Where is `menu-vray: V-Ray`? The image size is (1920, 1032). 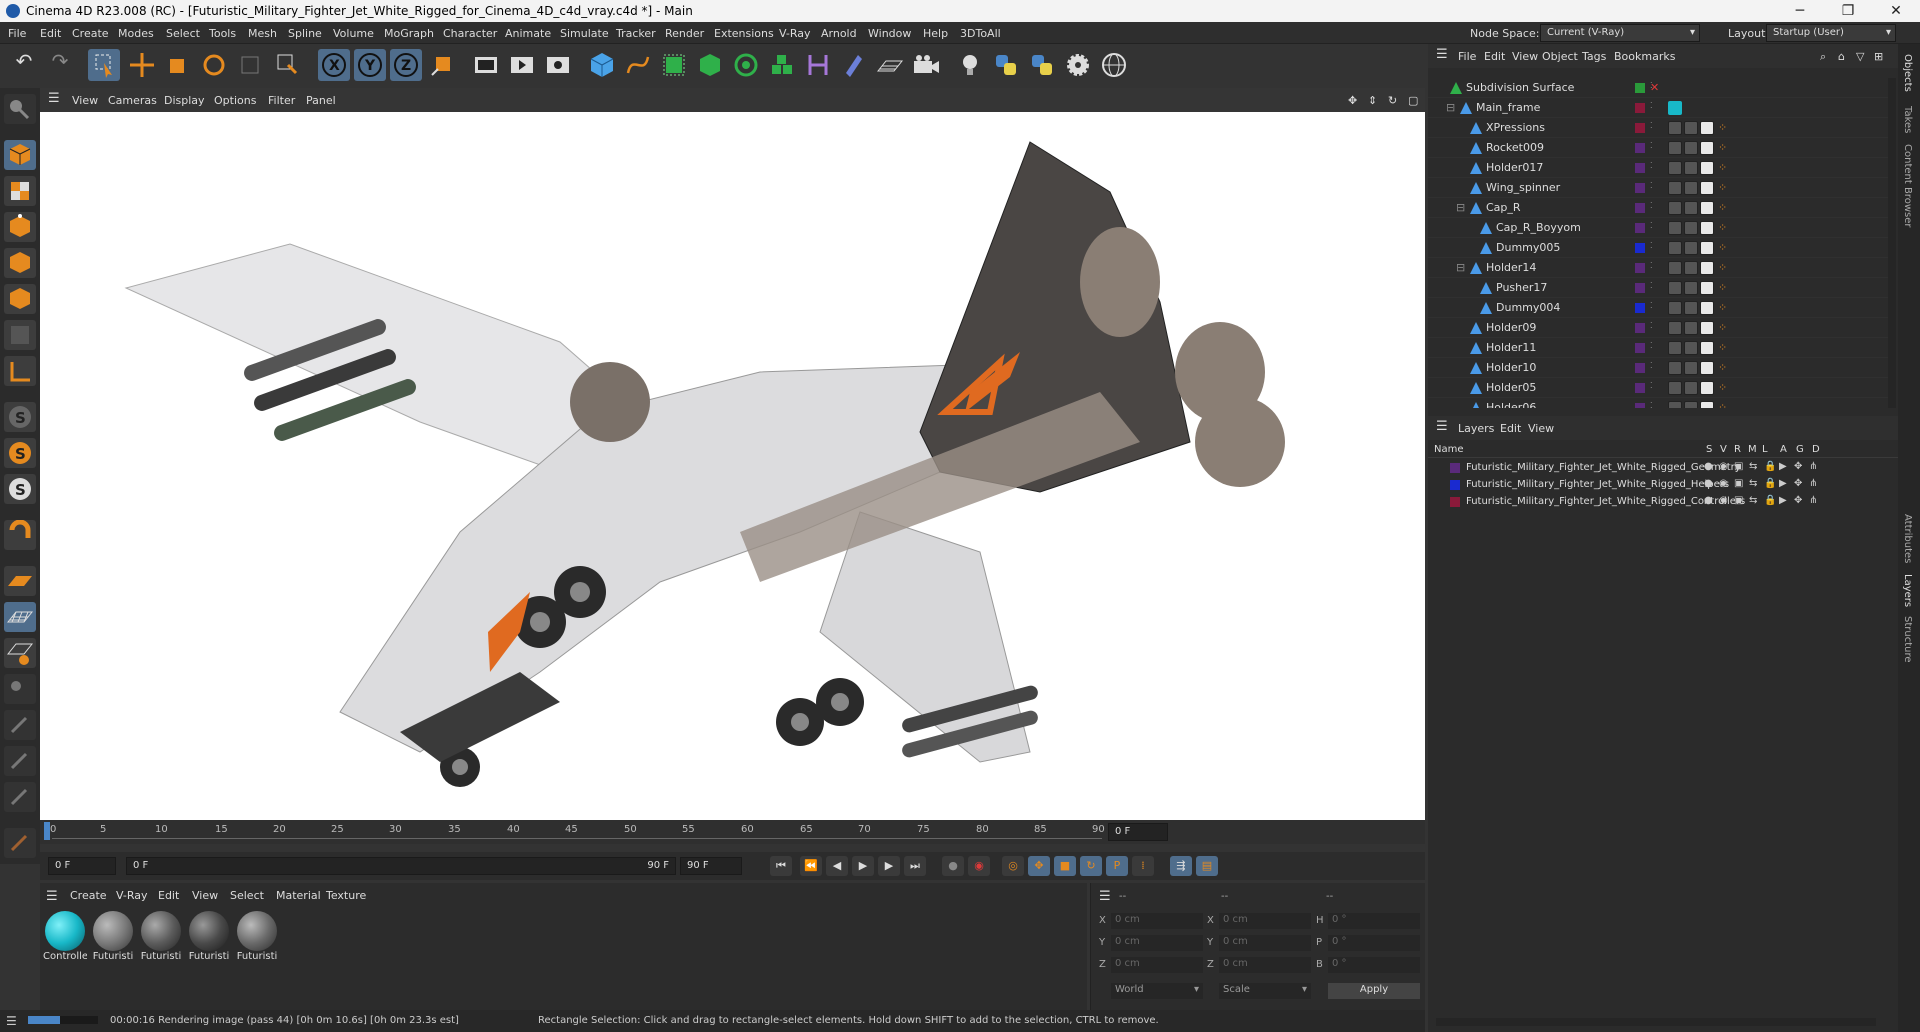 menu-vray: V-Ray is located at coordinates (795, 33).